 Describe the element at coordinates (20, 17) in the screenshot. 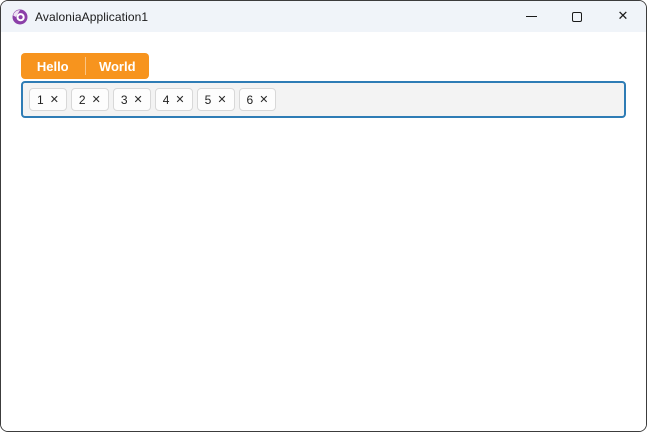

I see `avalonia-logo-icon` at that location.